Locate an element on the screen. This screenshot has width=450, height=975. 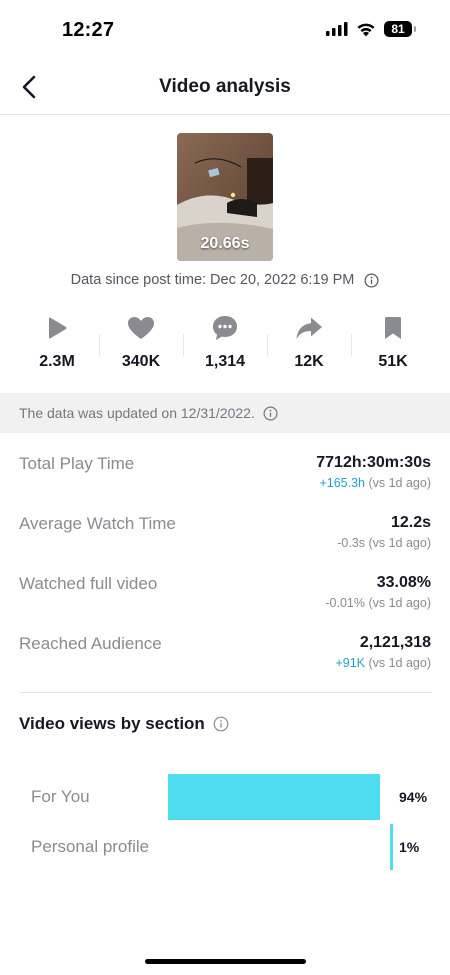
section-bar-for-you: For You 94% is located at coordinates (231, 797).